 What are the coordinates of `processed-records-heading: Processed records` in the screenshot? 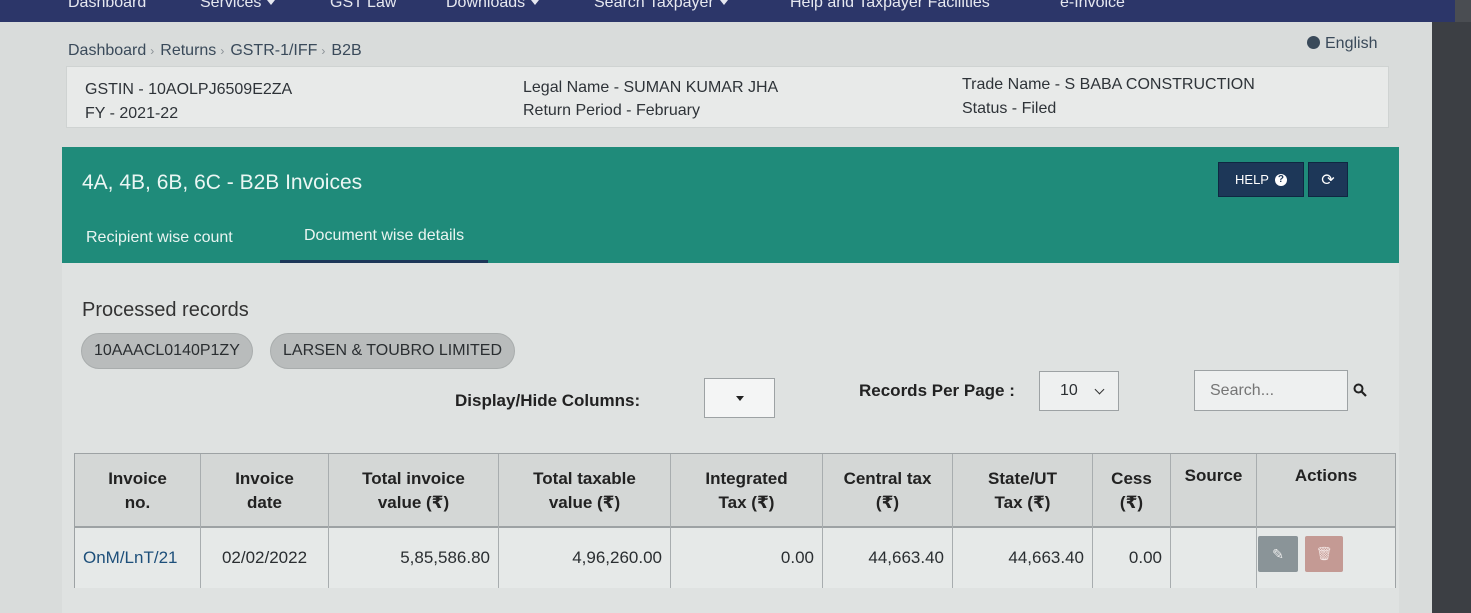 It's located at (165, 310).